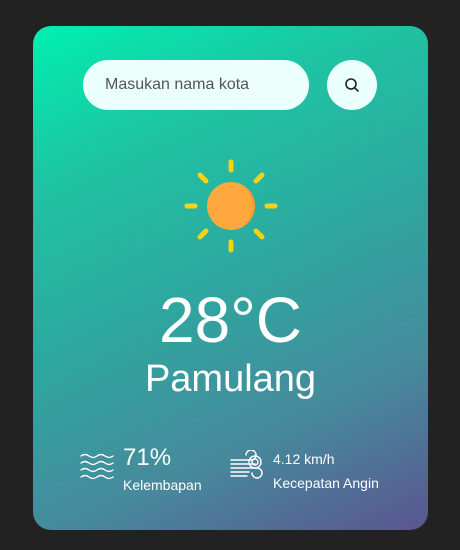 The image size is (460, 550). I want to click on humidity-detail: 71% Kelembapan, so click(140, 469).